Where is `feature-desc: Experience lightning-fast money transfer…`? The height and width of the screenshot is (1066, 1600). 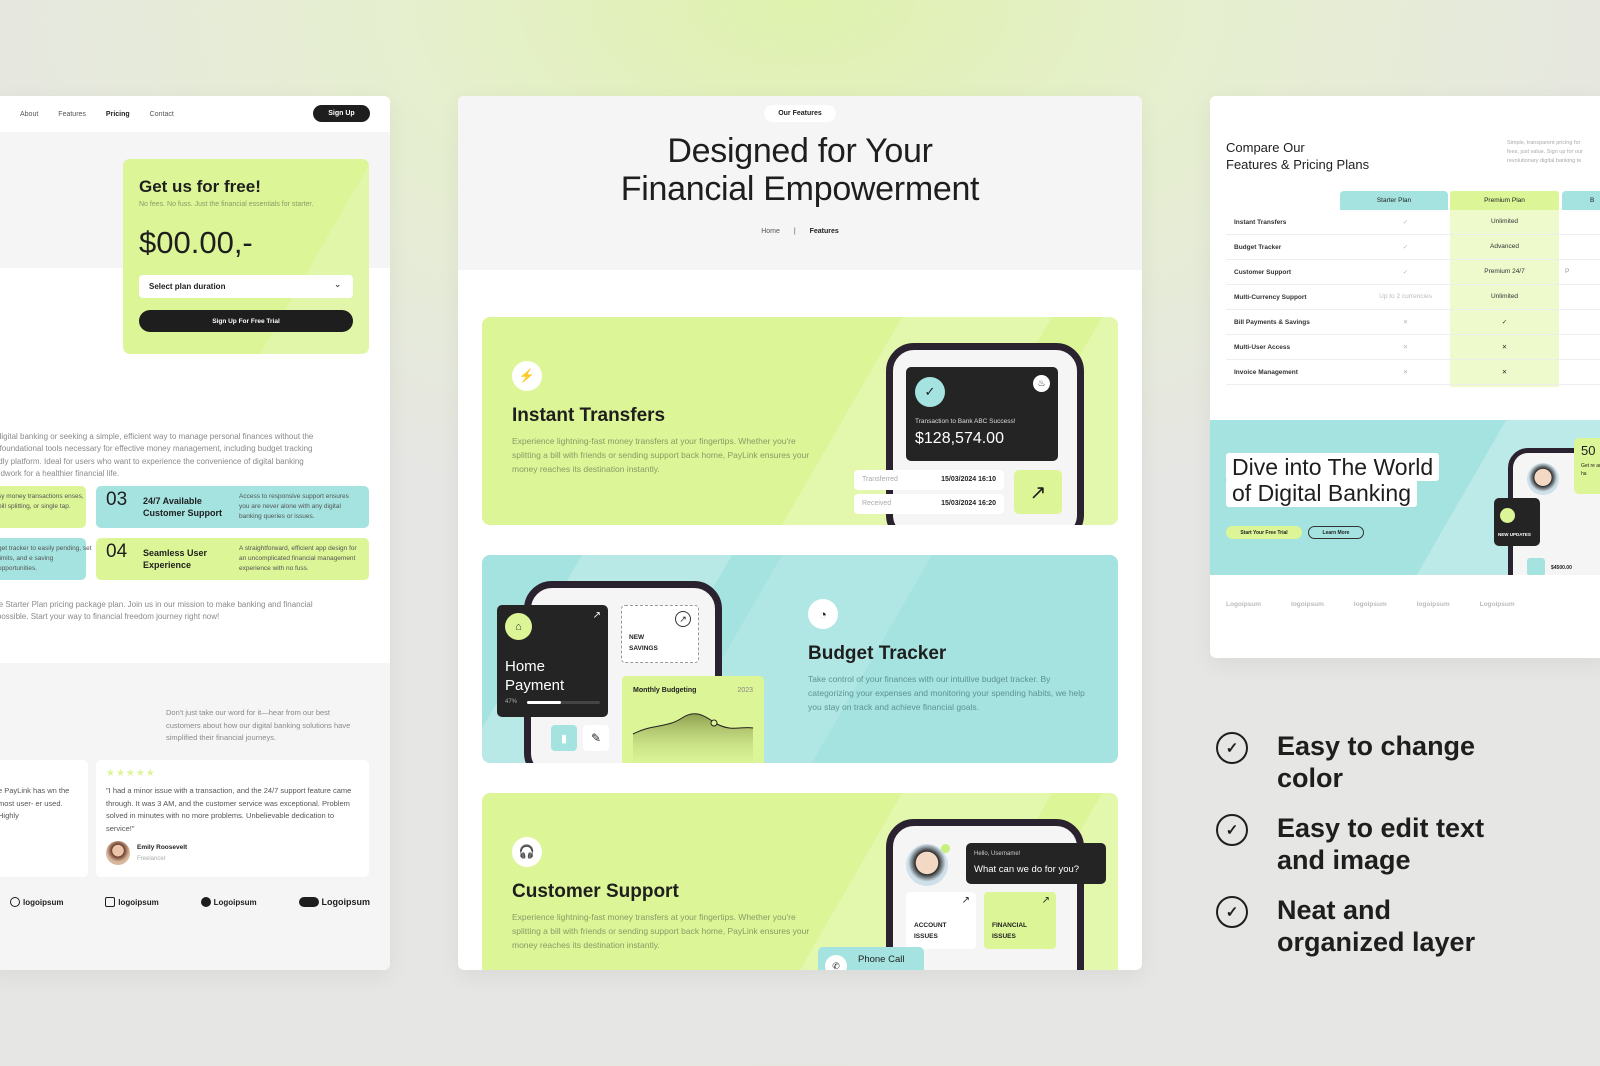
feature-desc: Experience lightning-fast money transfer… is located at coordinates (661, 455).